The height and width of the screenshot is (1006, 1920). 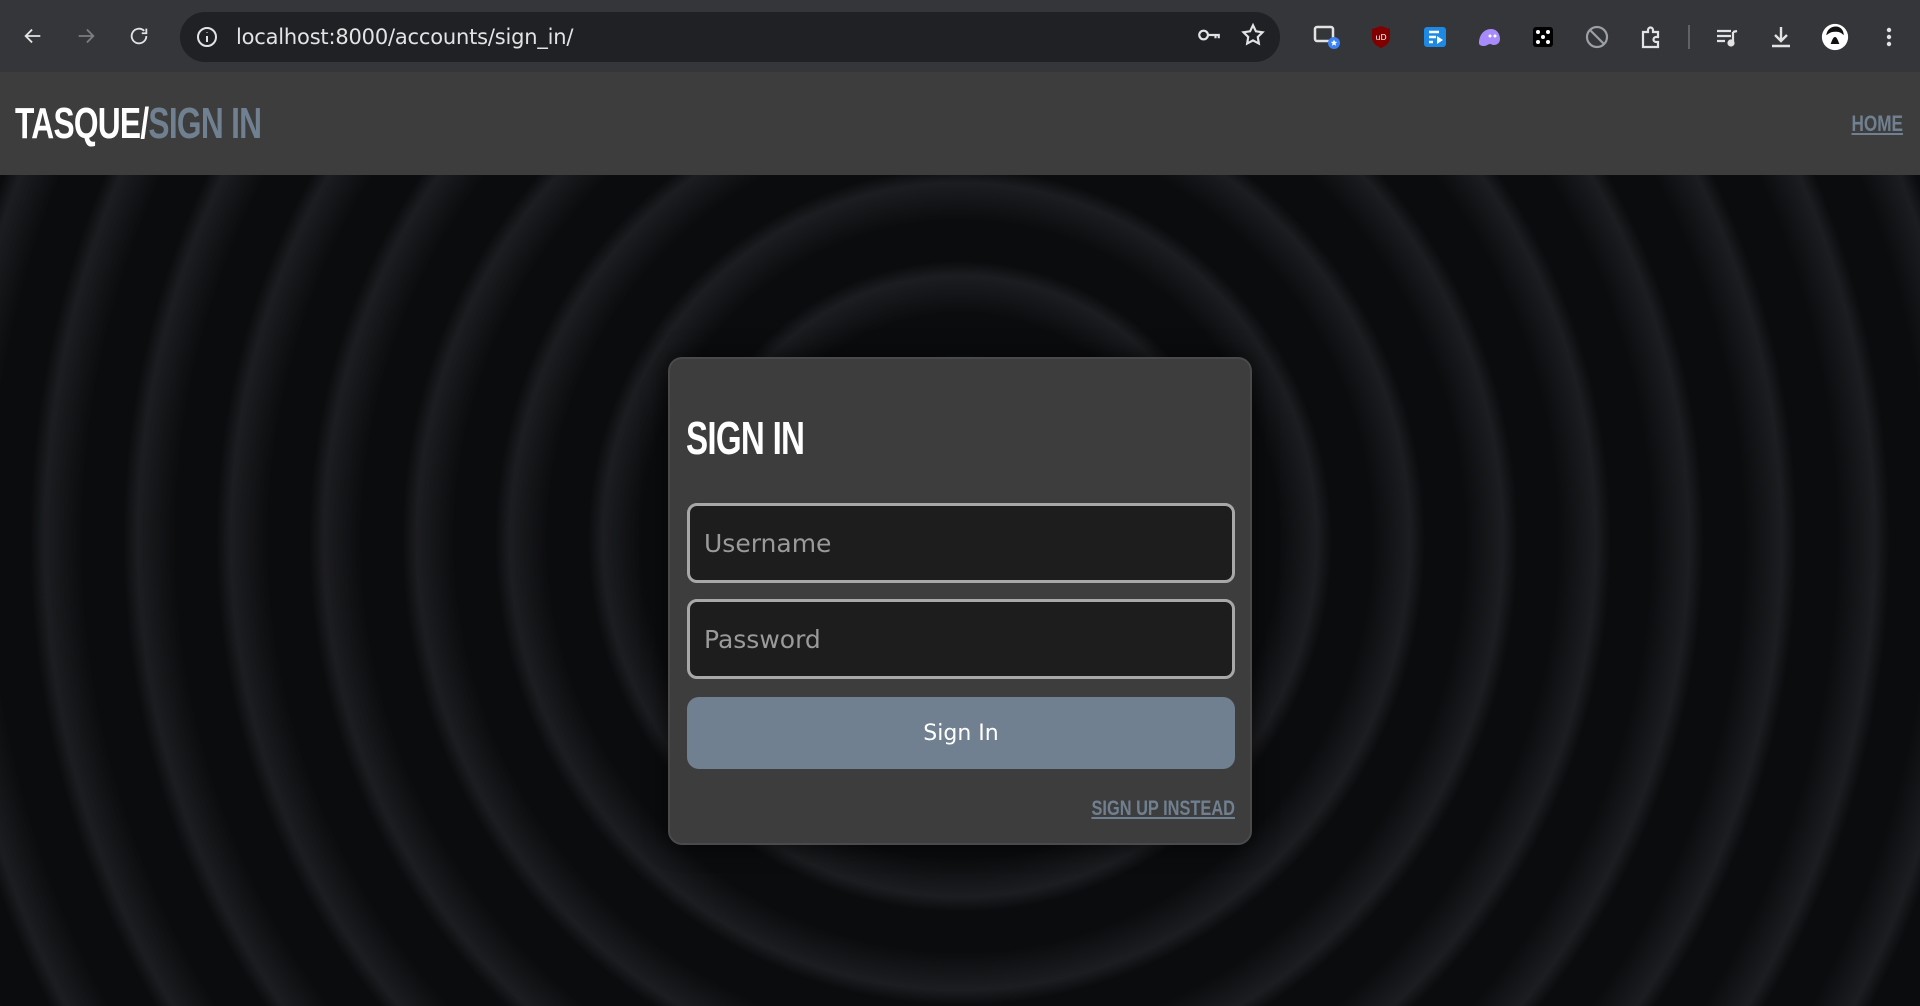 I want to click on screen-cast-icon, so click(x=1327, y=37).